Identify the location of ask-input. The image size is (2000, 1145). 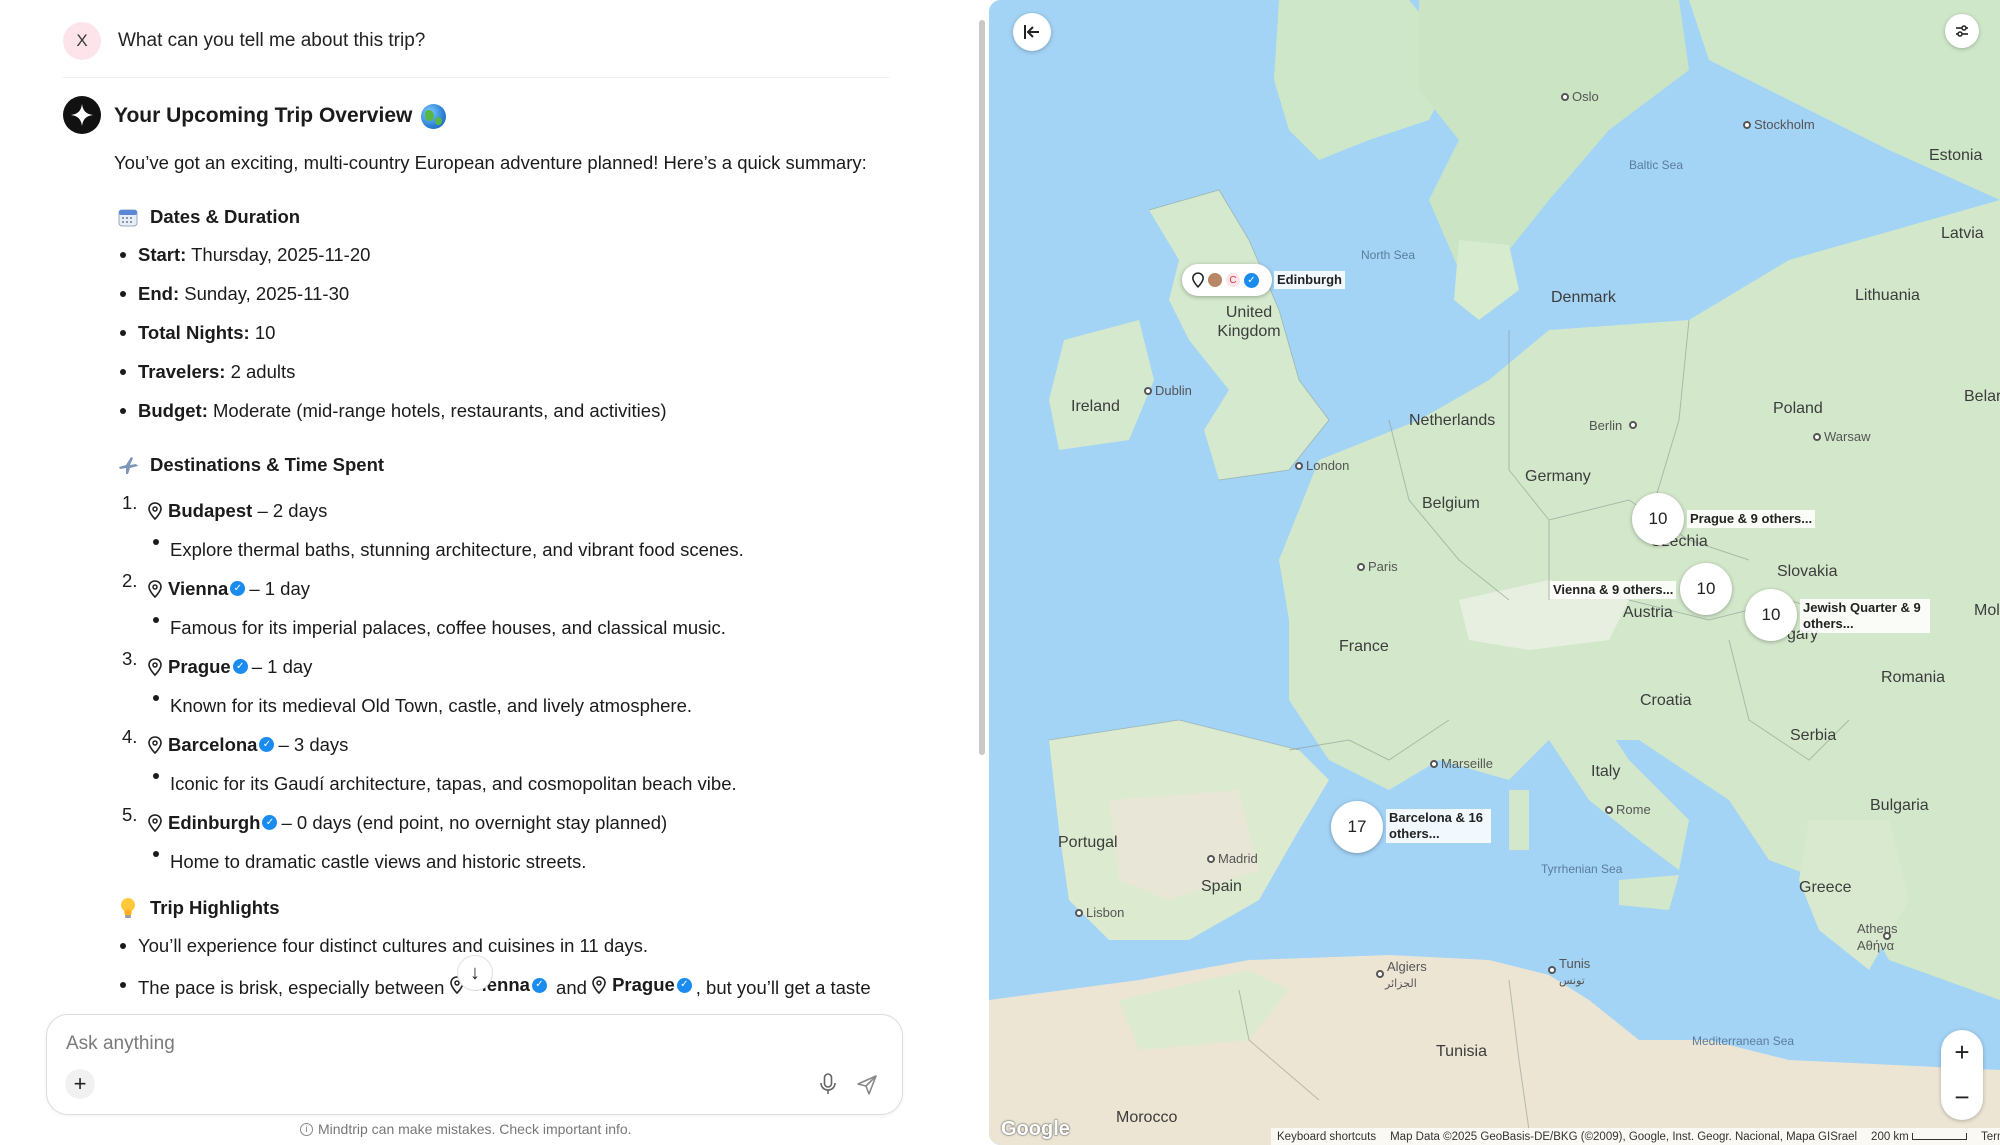
(416, 1044).